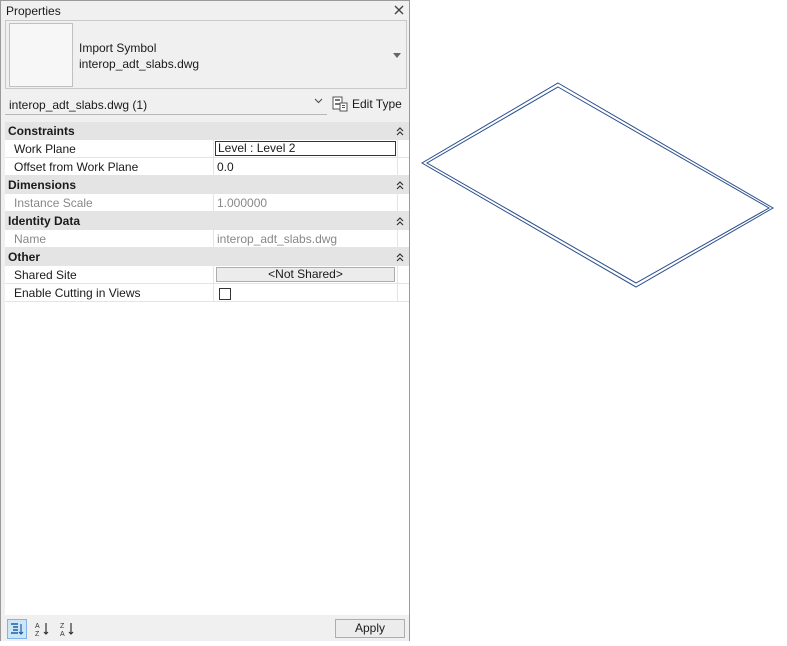 The width and height of the screenshot is (787, 646). What do you see at coordinates (42, 185) in the screenshot?
I see `category-label: Dimensions` at bounding box center [42, 185].